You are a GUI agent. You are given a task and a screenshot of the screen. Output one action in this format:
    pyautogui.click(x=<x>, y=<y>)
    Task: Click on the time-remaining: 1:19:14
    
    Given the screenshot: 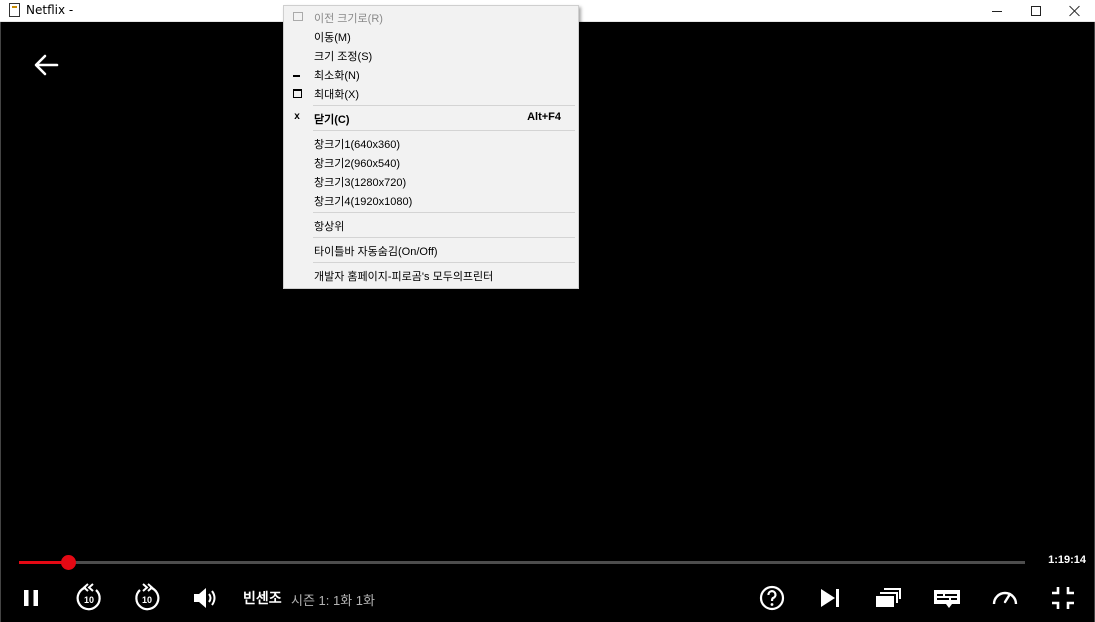 What is the action you would take?
    pyautogui.click(x=1067, y=560)
    